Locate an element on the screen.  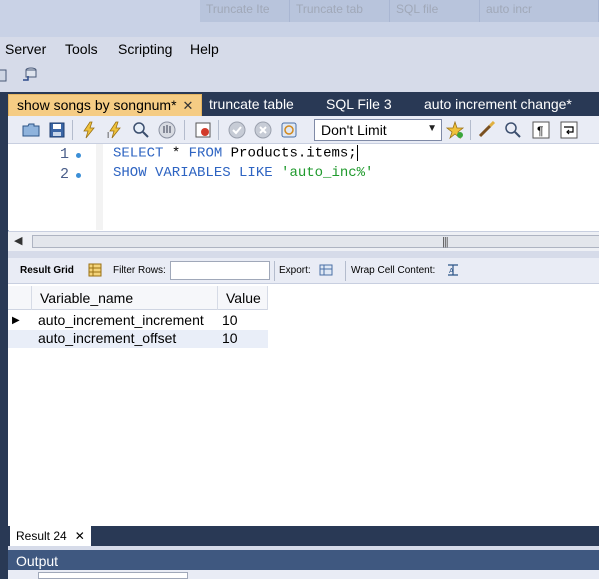
line-gutter: 1 2 is located at coordinates (52, 187).